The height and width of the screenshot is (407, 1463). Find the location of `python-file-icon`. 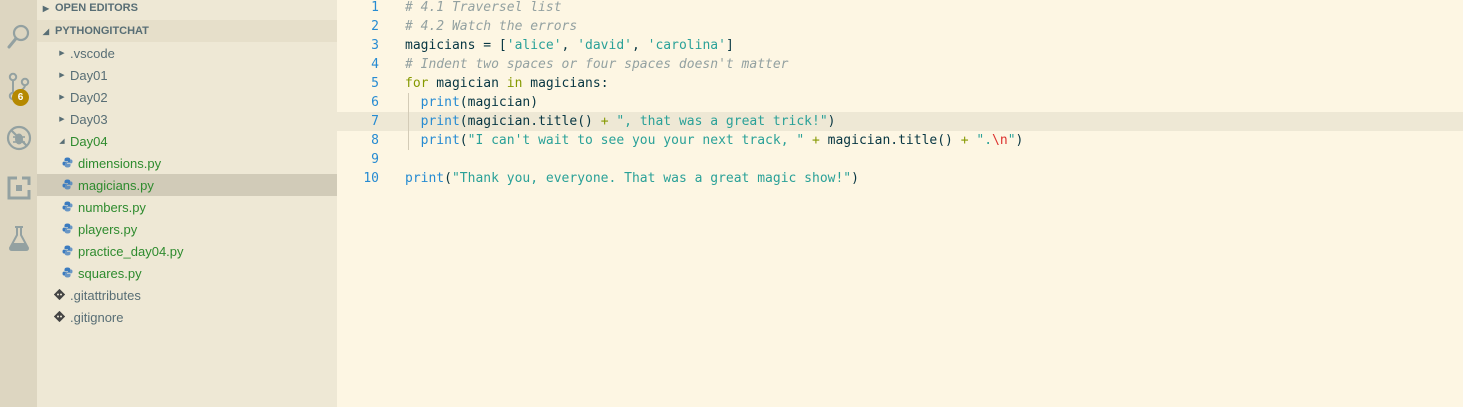

python-file-icon is located at coordinates (67, 273).